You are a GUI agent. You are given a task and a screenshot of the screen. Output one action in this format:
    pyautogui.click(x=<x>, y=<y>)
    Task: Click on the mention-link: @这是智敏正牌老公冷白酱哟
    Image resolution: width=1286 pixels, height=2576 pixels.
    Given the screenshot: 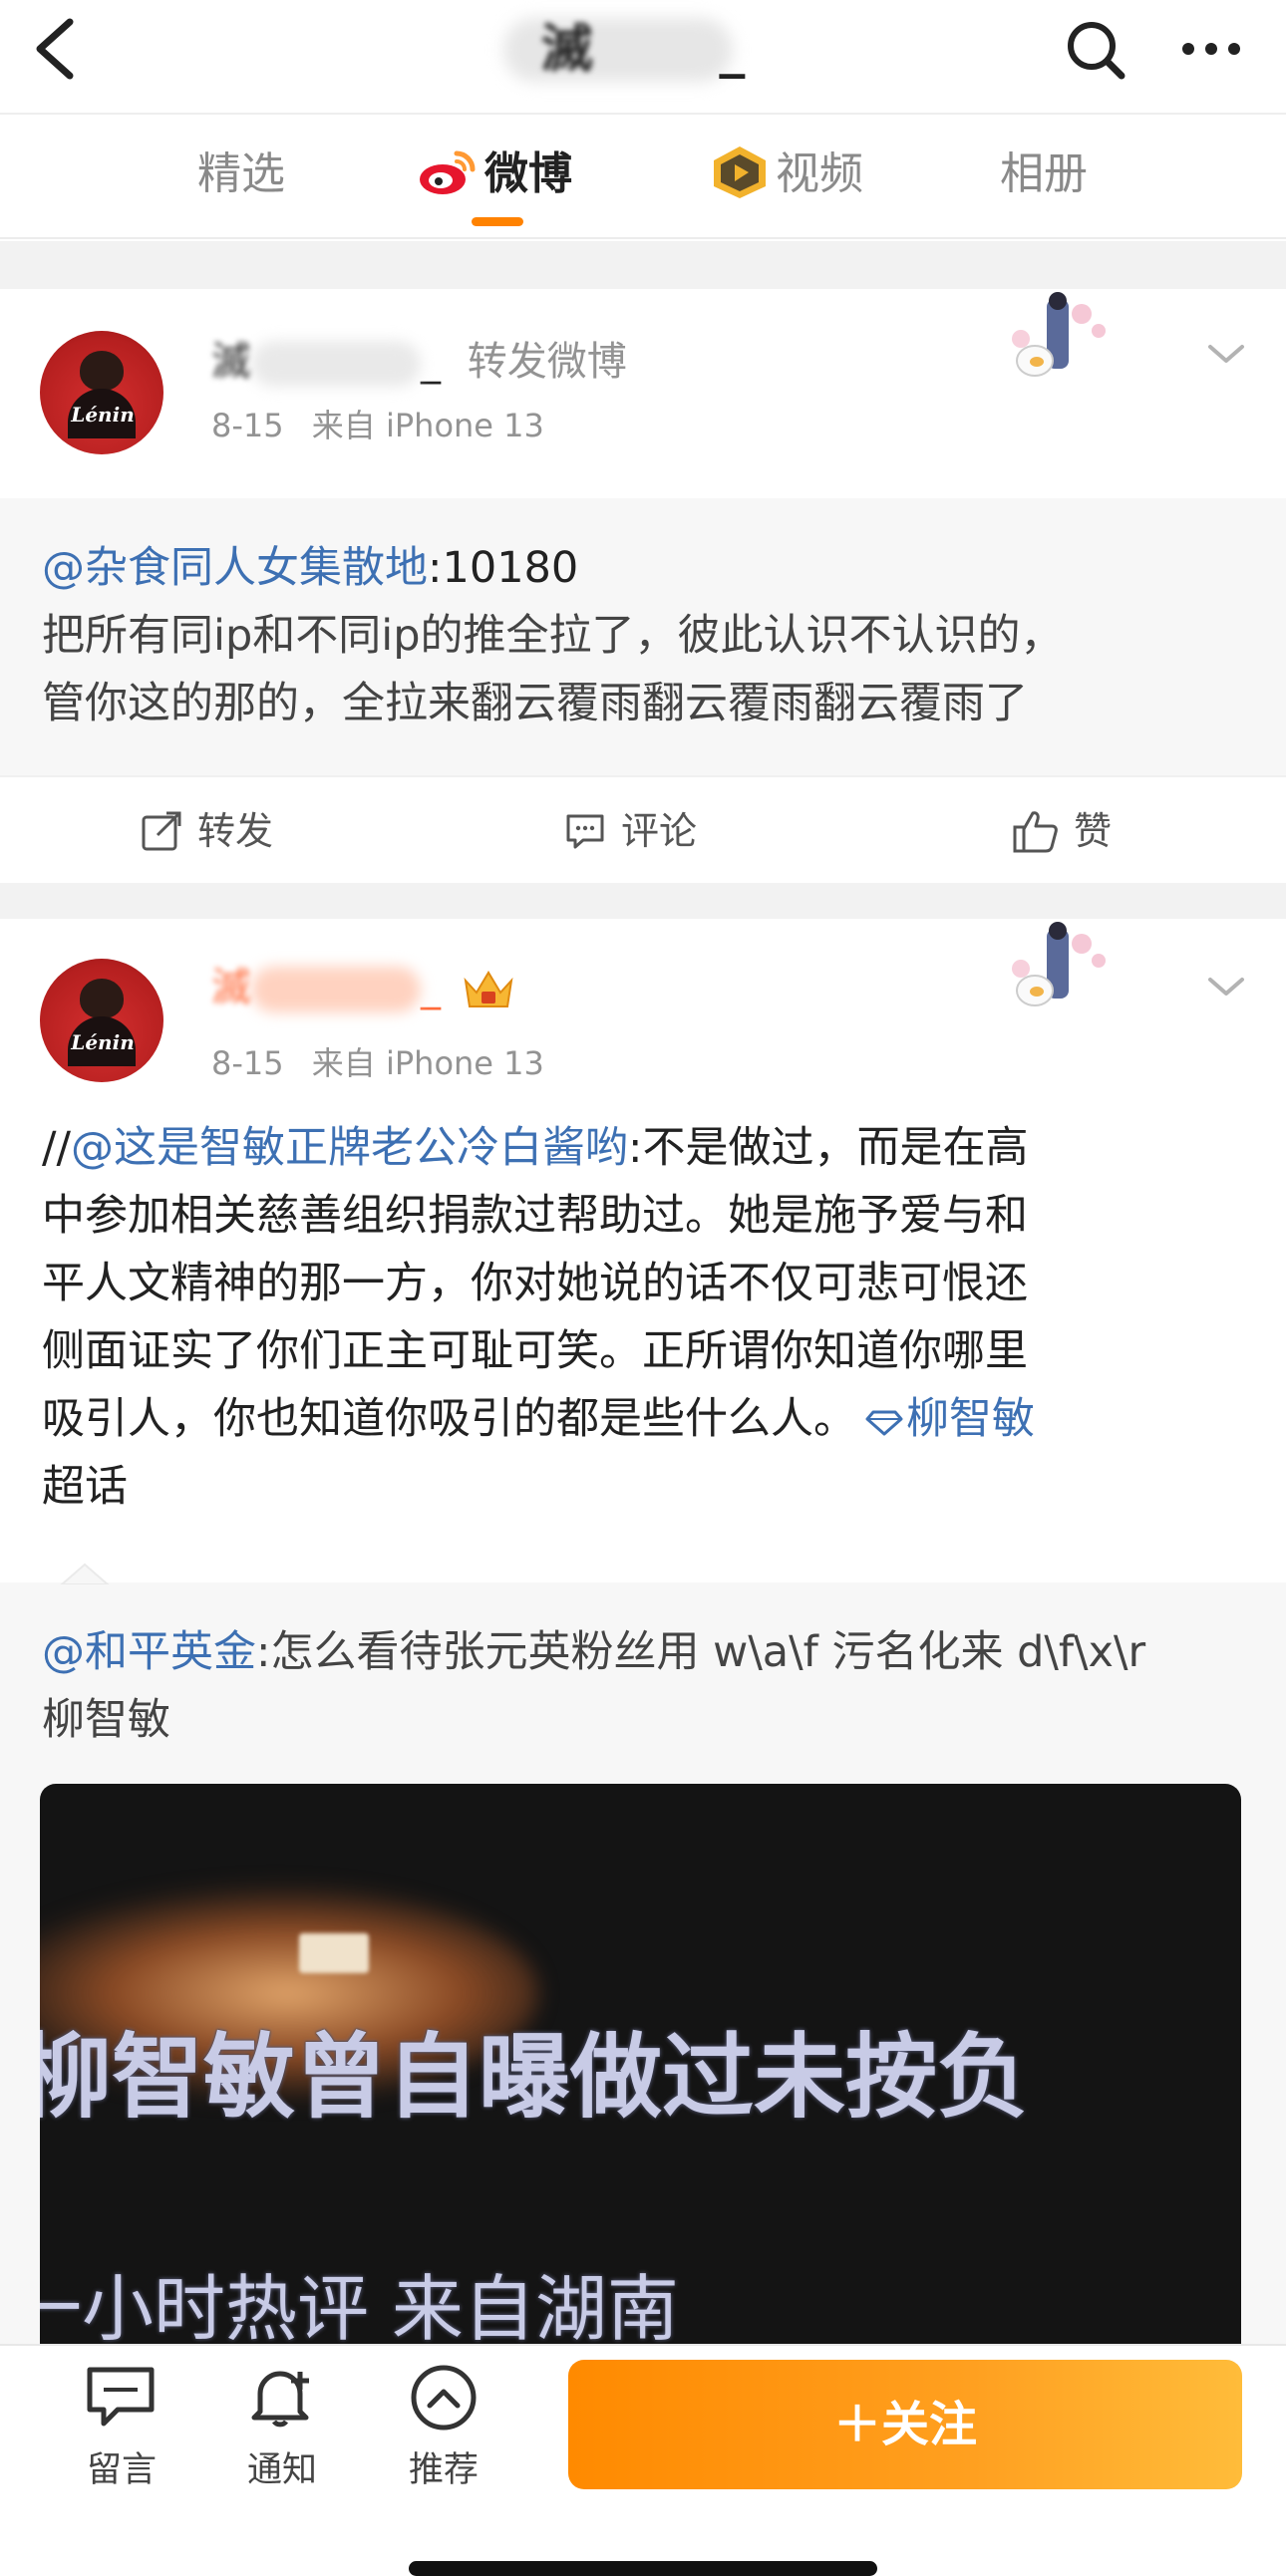 What is the action you would take?
    pyautogui.click(x=349, y=1148)
    